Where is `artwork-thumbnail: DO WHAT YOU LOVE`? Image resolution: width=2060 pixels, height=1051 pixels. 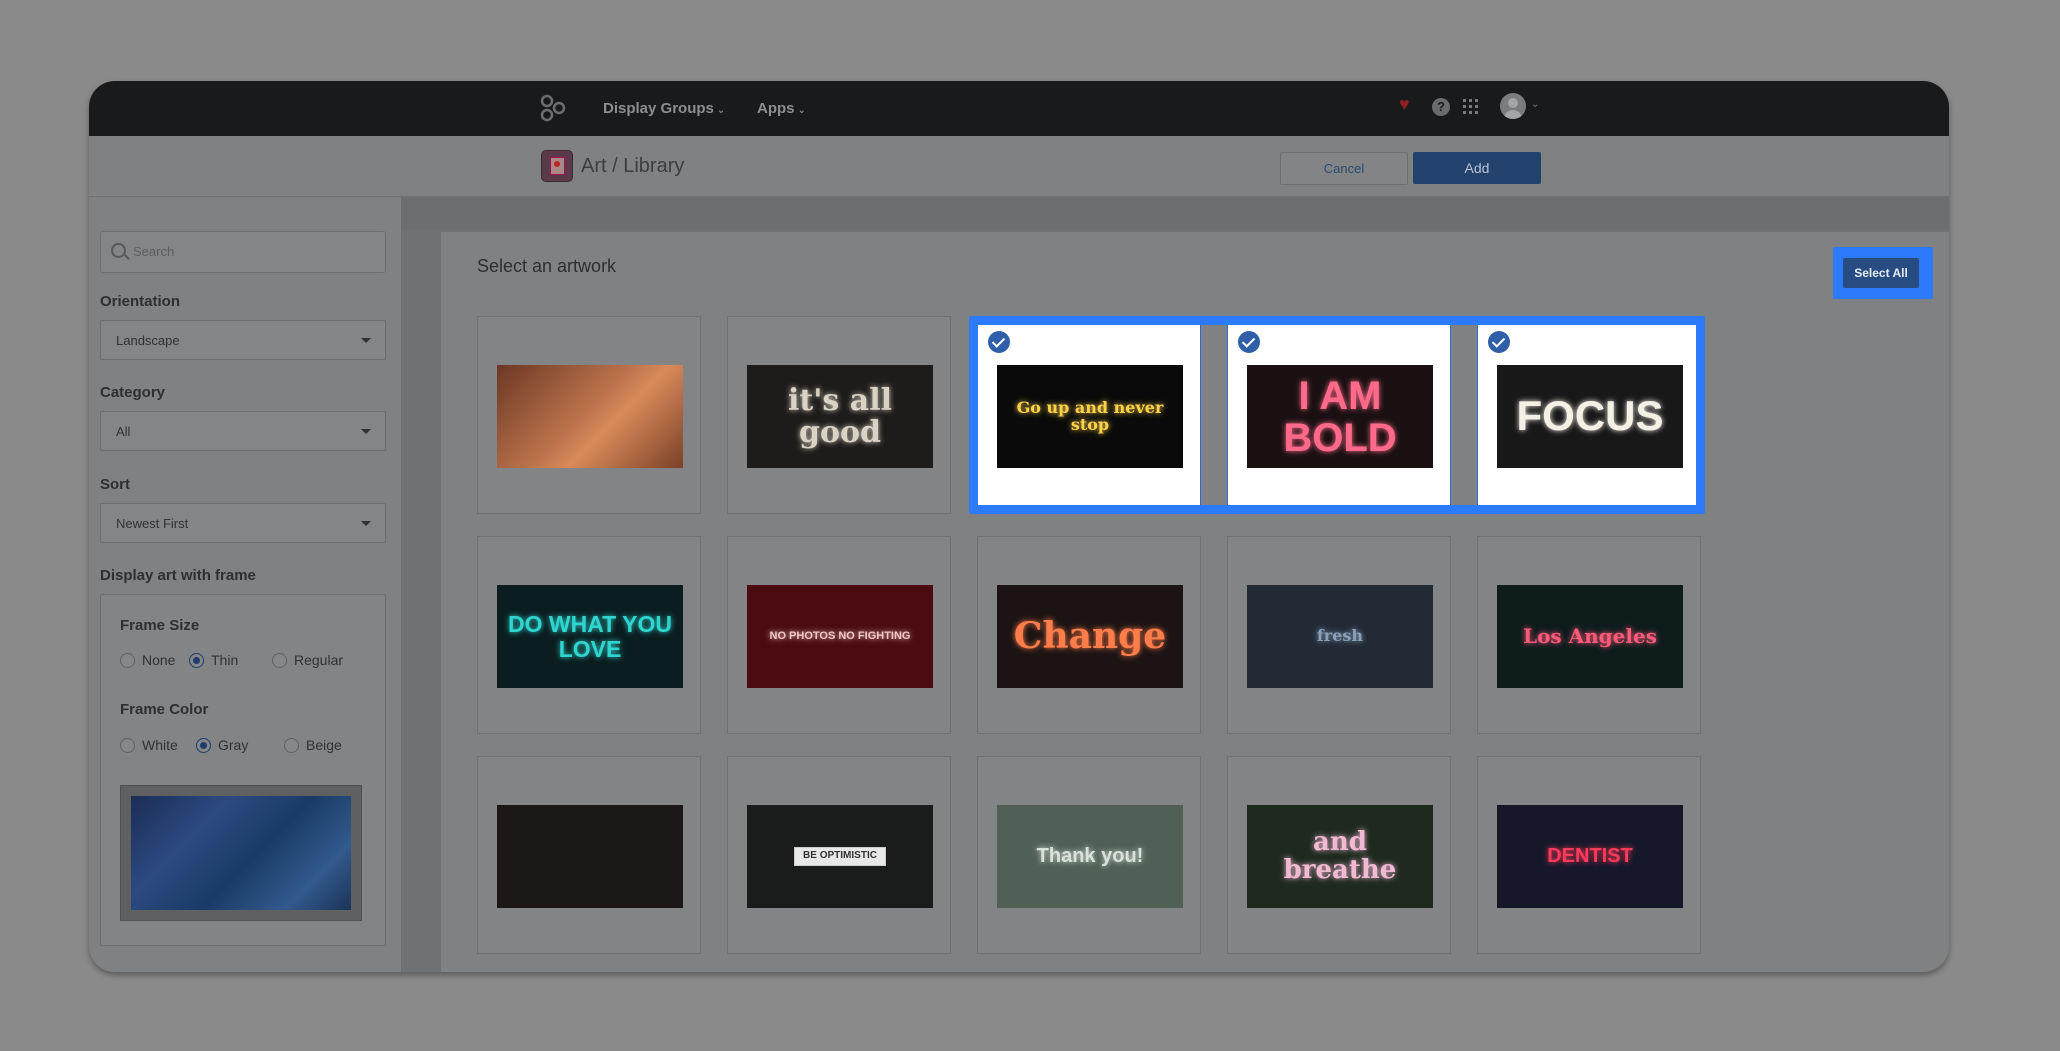
artwork-thumbnail: DO WHAT YOU LOVE is located at coordinates (590, 636).